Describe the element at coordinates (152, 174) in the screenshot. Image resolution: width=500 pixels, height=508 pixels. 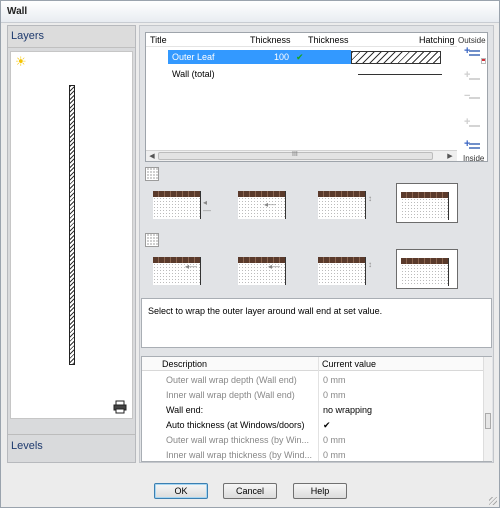
I see `wall-end-options-icon` at that location.